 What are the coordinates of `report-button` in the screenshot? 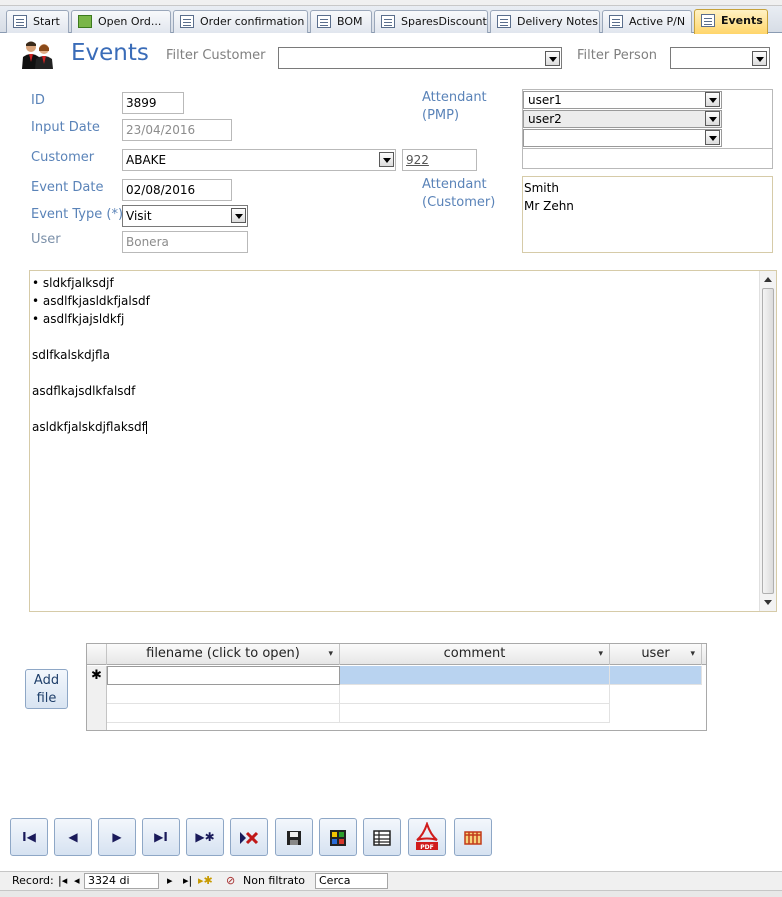 It's located at (338, 837).